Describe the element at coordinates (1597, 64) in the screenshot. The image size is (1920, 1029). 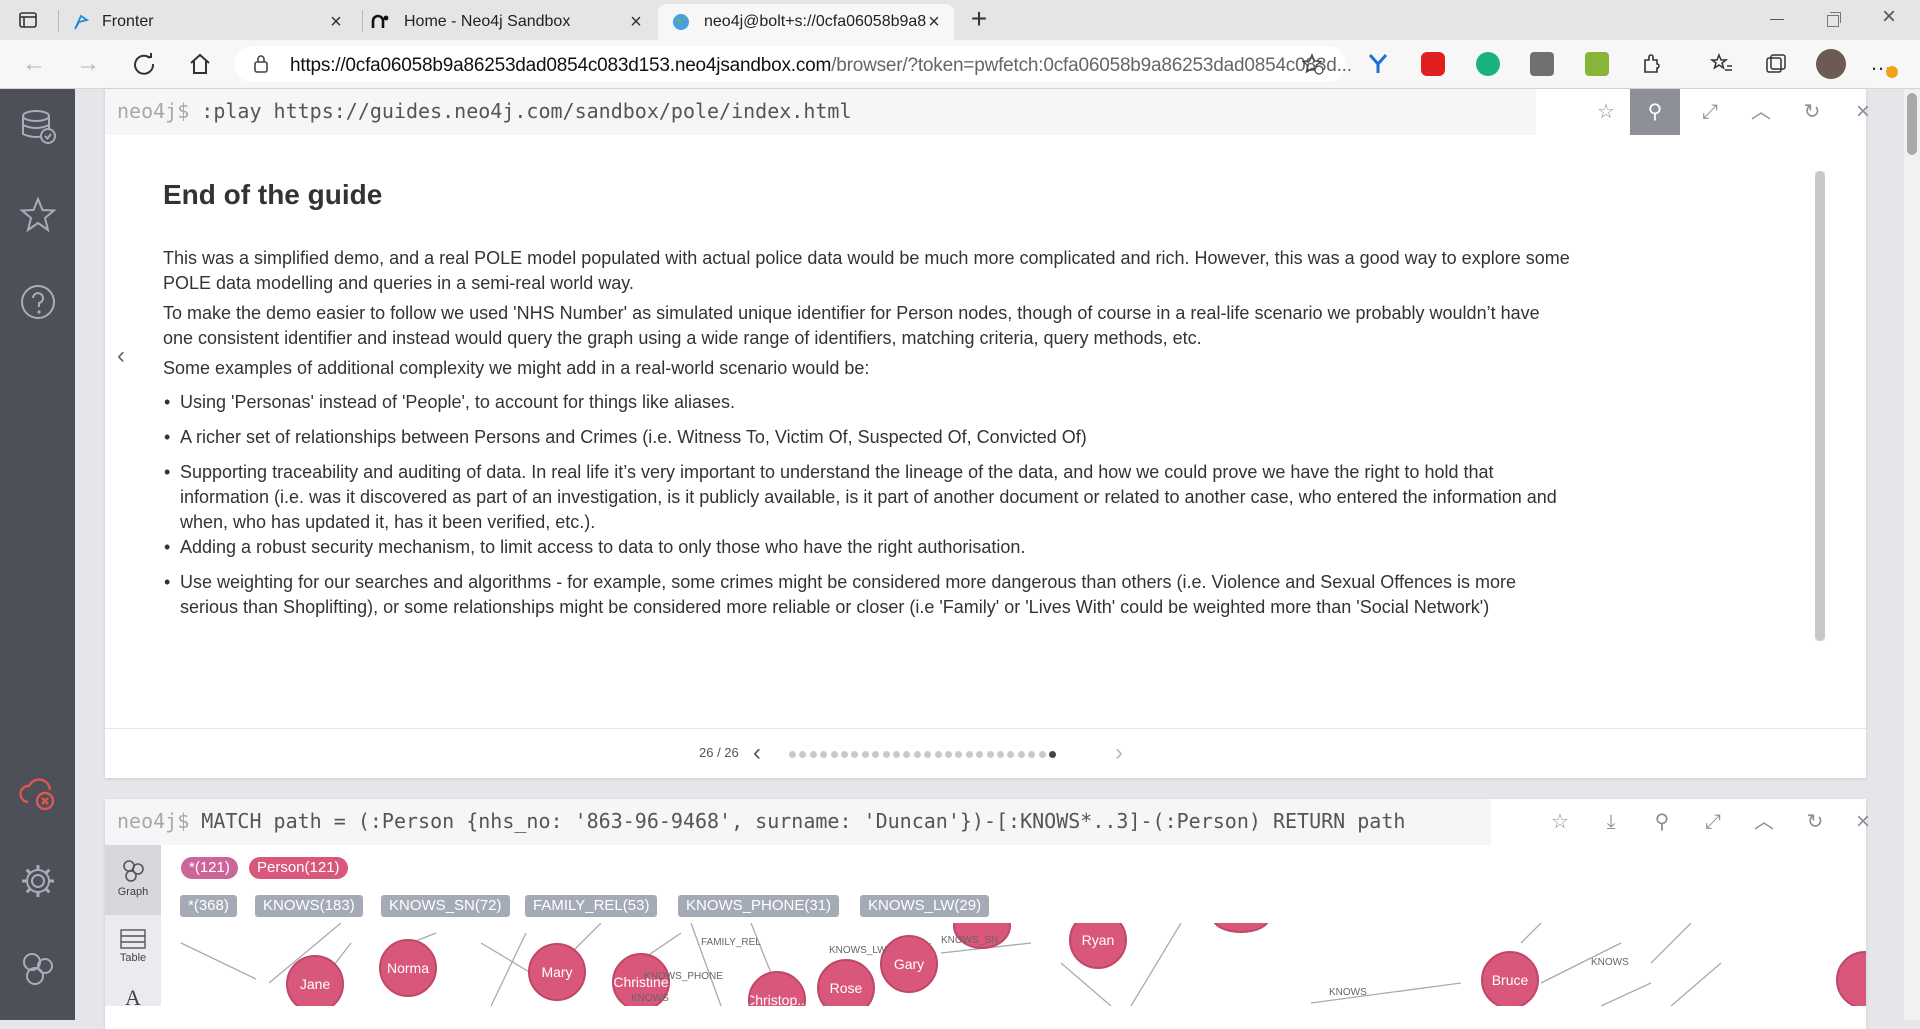
I see `plant-extension-icon` at that location.